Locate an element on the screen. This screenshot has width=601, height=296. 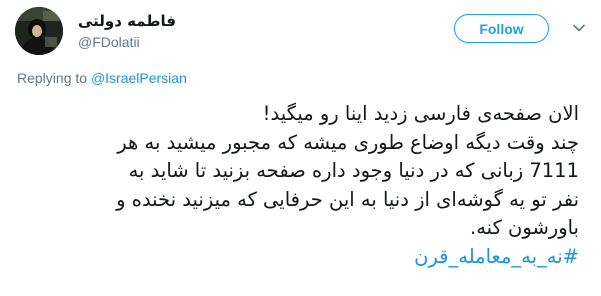
avatar is located at coordinates (39, 31).